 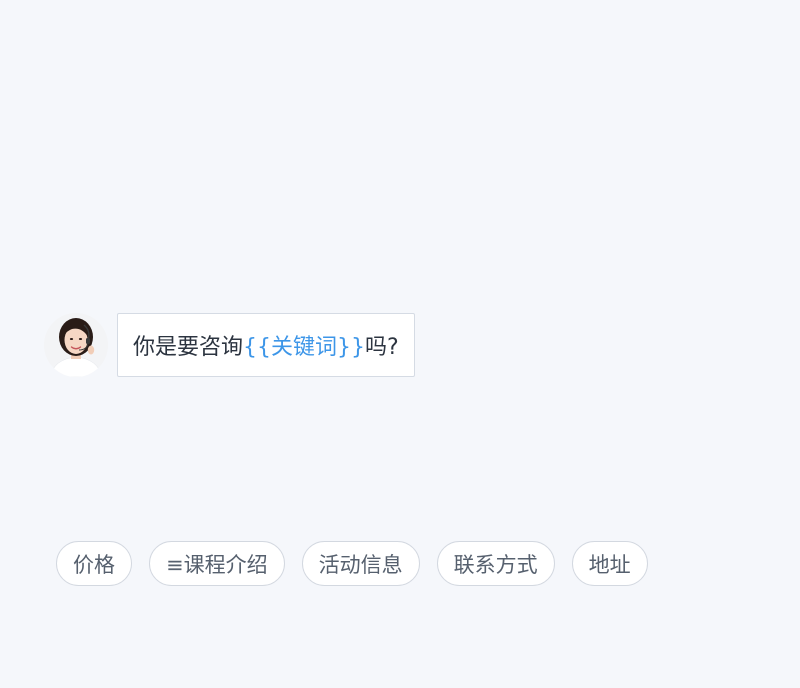 What do you see at coordinates (94, 563) in the screenshot?
I see `quick-reply-price-button: 价格` at bounding box center [94, 563].